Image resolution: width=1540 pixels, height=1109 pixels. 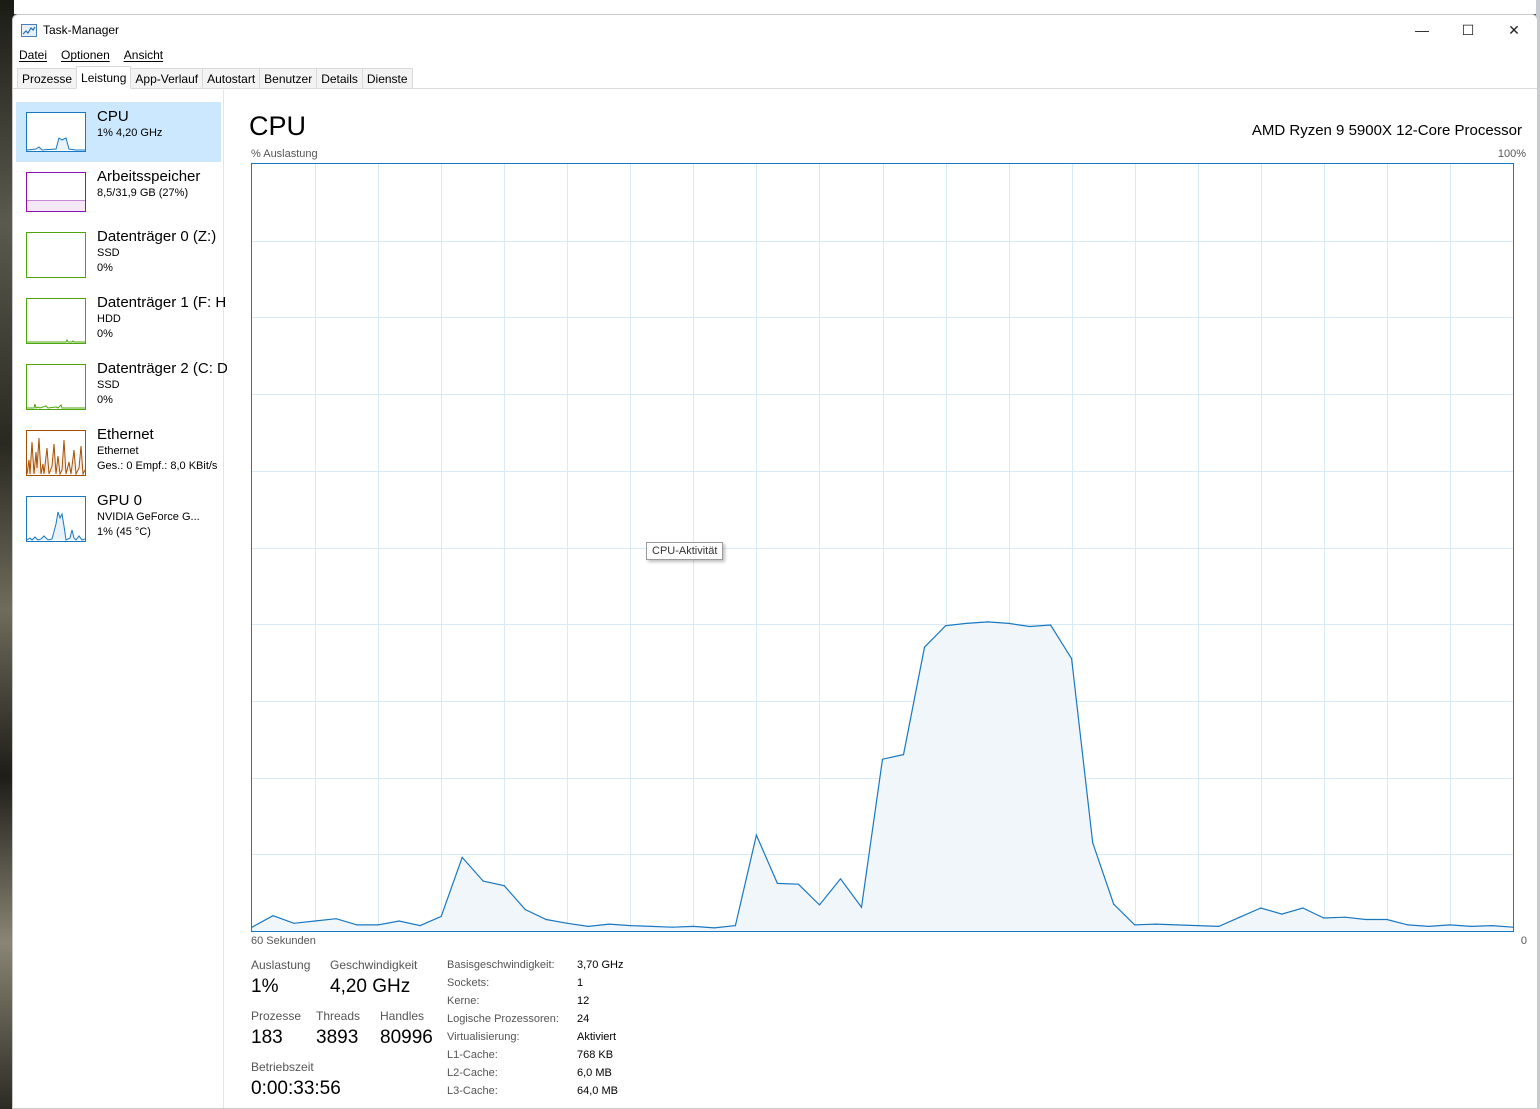 I want to click on info-value: 24, so click(x=583, y=1019).